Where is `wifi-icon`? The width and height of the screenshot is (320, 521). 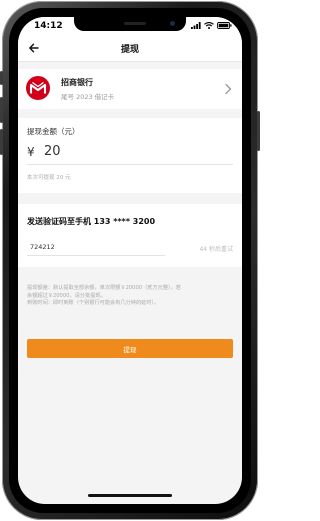 wifi-icon is located at coordinates (209, 25).